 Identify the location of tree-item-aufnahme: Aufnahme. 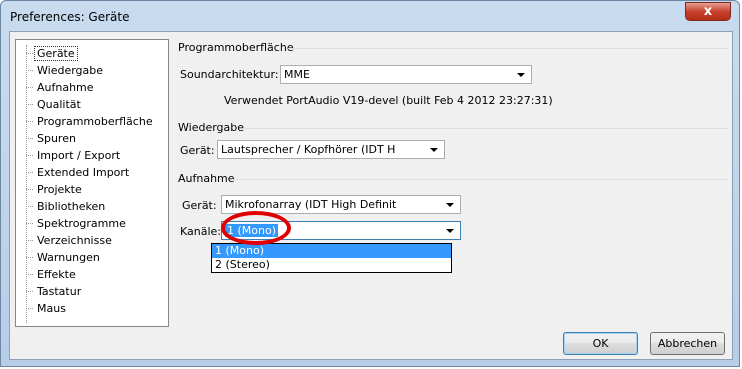
(92, 87).